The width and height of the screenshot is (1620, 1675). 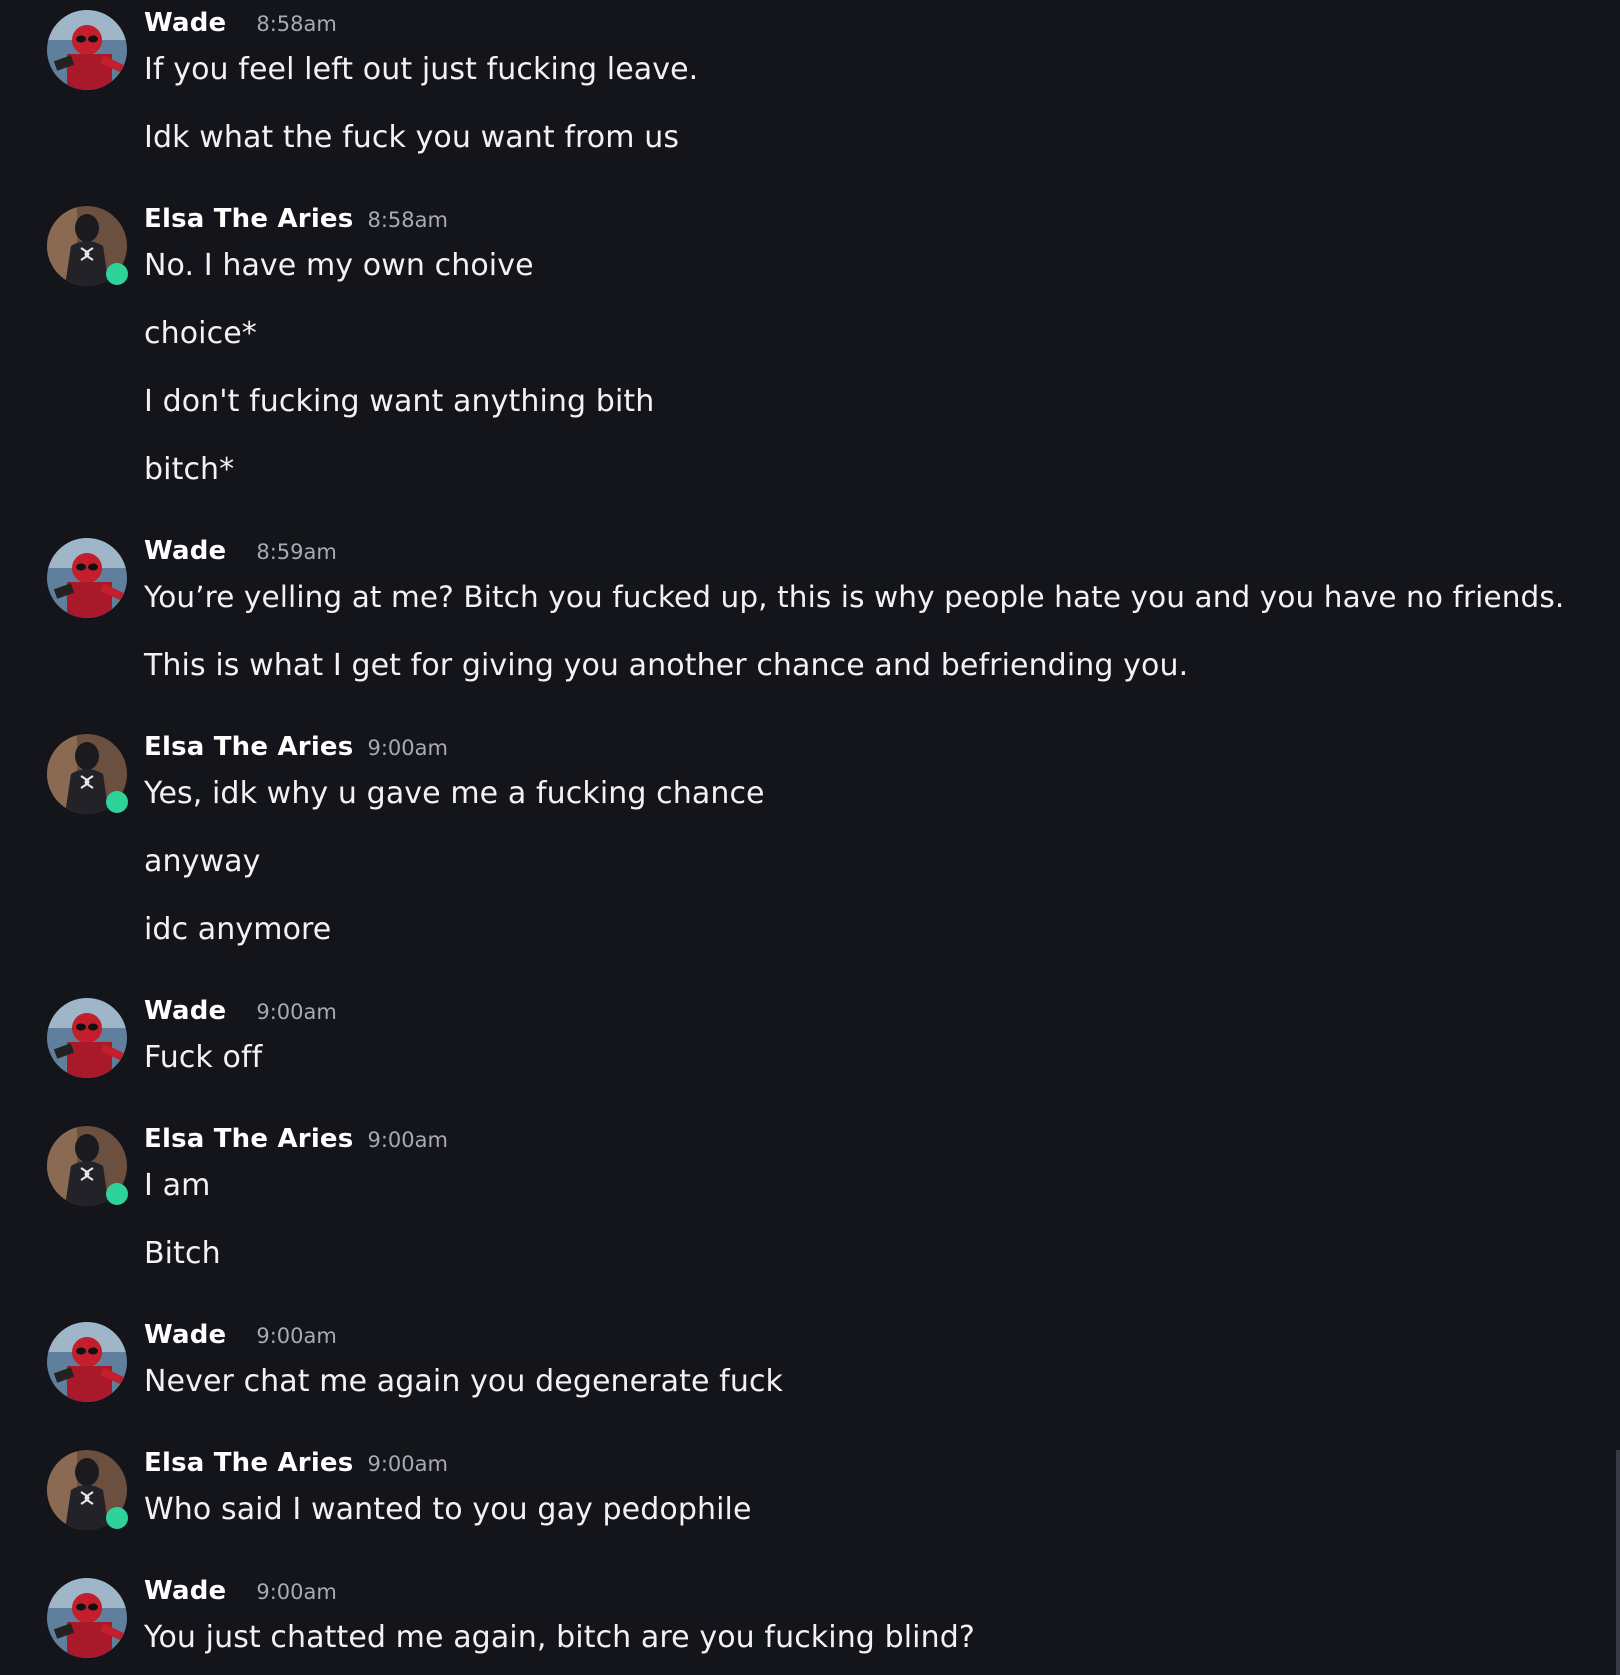 I want to click on message-text: bitch*, so click(x=189, y=469).